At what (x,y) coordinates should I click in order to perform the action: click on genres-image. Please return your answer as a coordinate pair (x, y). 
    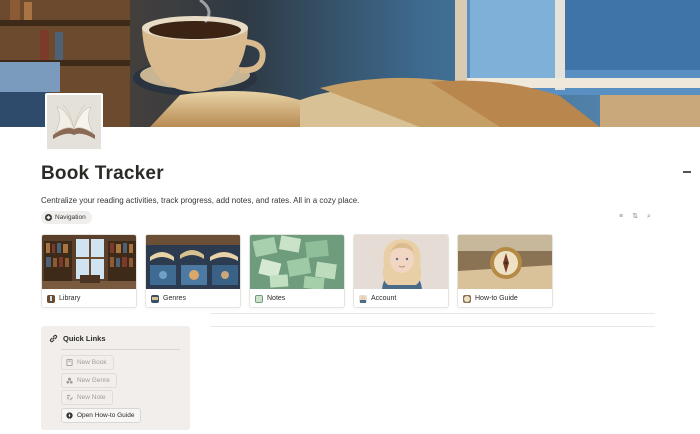
    Looking at the image, I should click on (193, 262).